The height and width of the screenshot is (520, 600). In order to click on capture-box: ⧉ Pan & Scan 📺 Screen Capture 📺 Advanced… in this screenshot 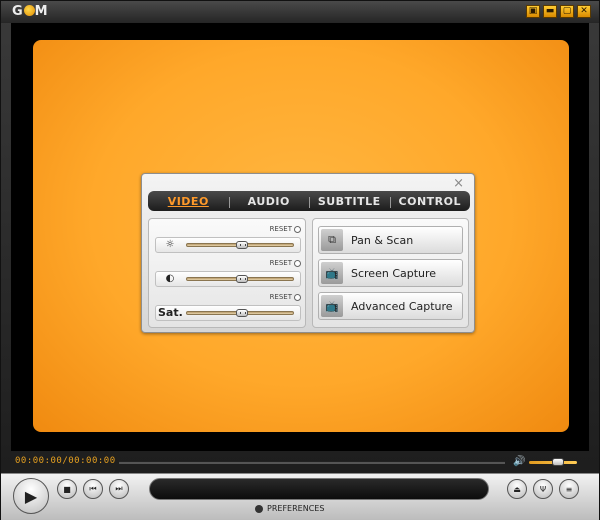, I will do `click(390, 273)`.